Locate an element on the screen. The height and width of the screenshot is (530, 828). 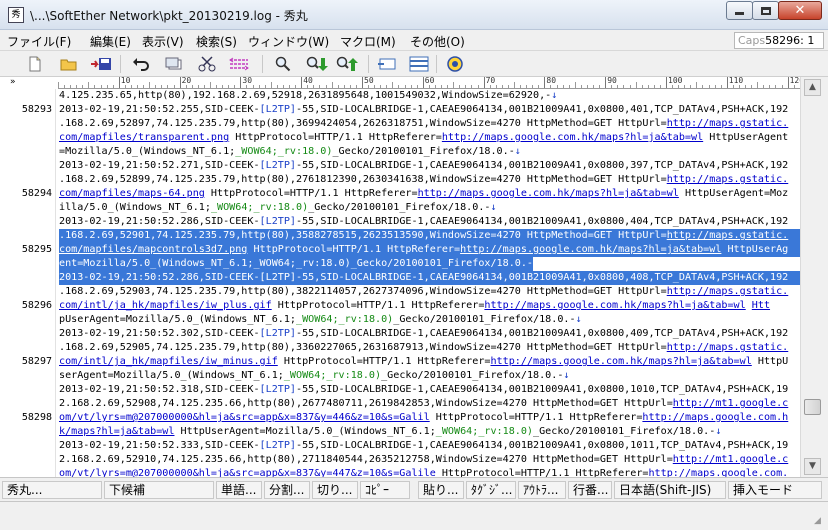
copy-icon is located at coordinates (173, 64).